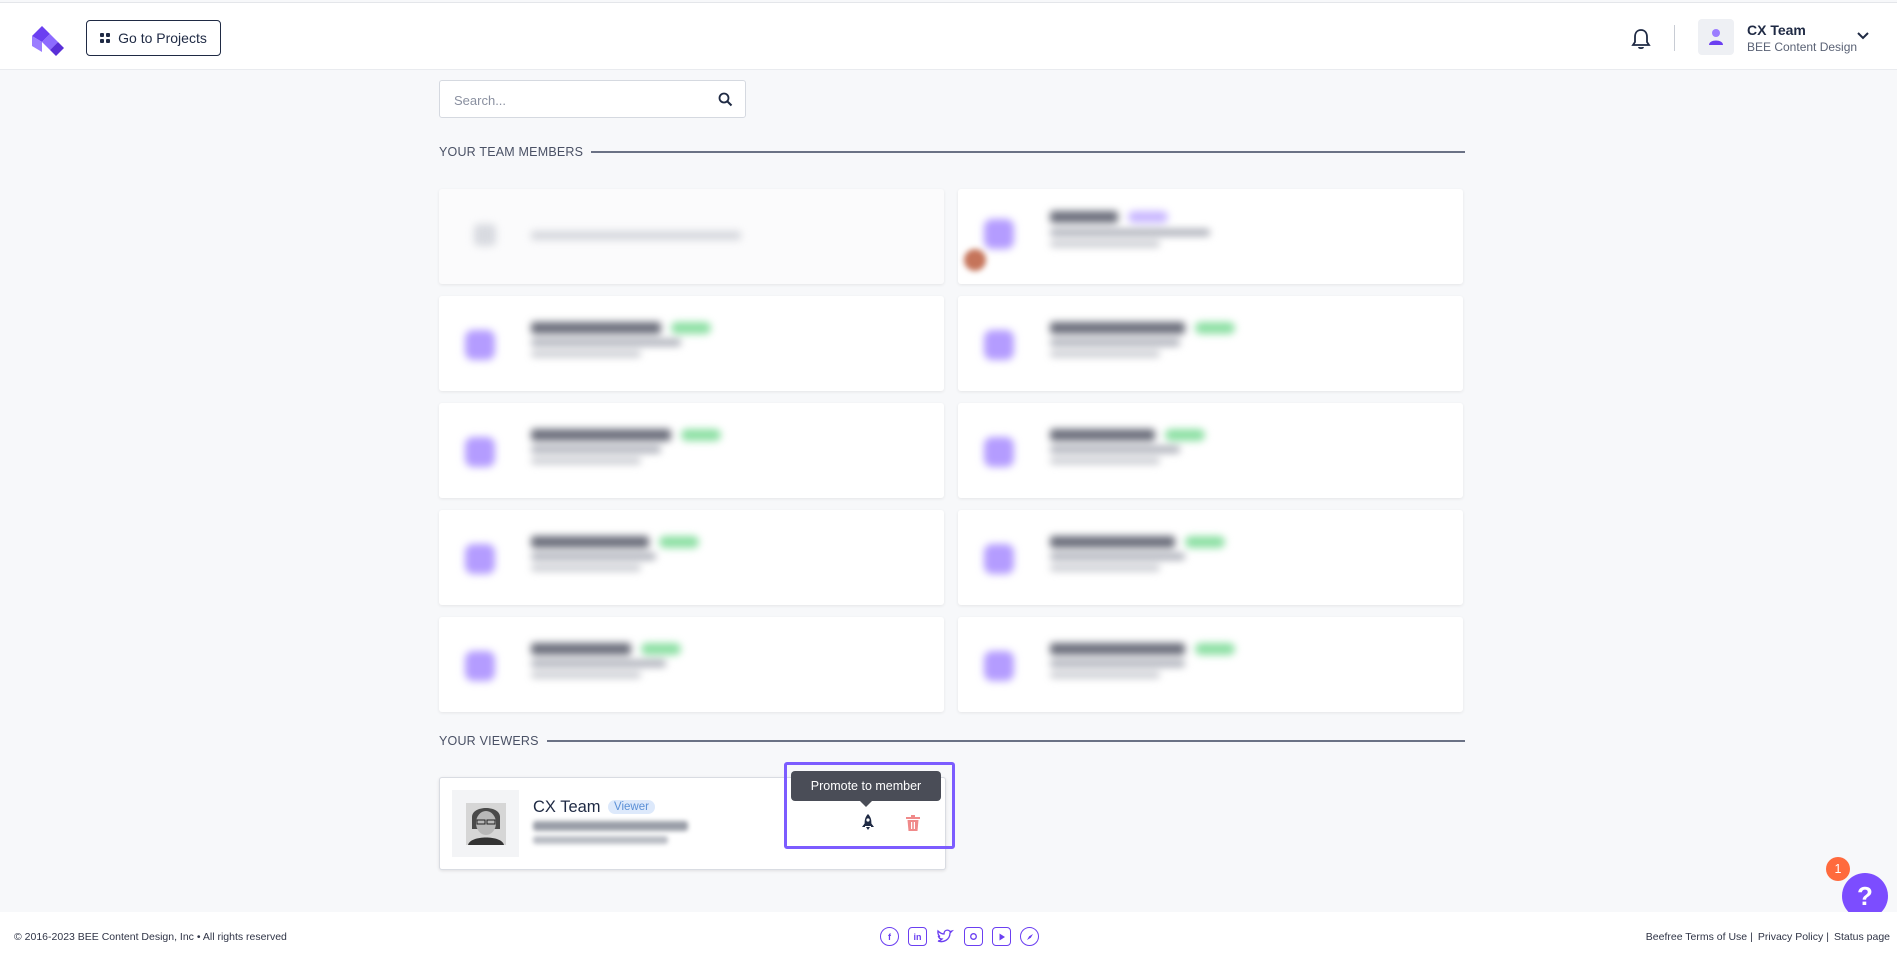  Describe the element at coordinates (975, 260) in the screenshot. I see `avatar` at that location.